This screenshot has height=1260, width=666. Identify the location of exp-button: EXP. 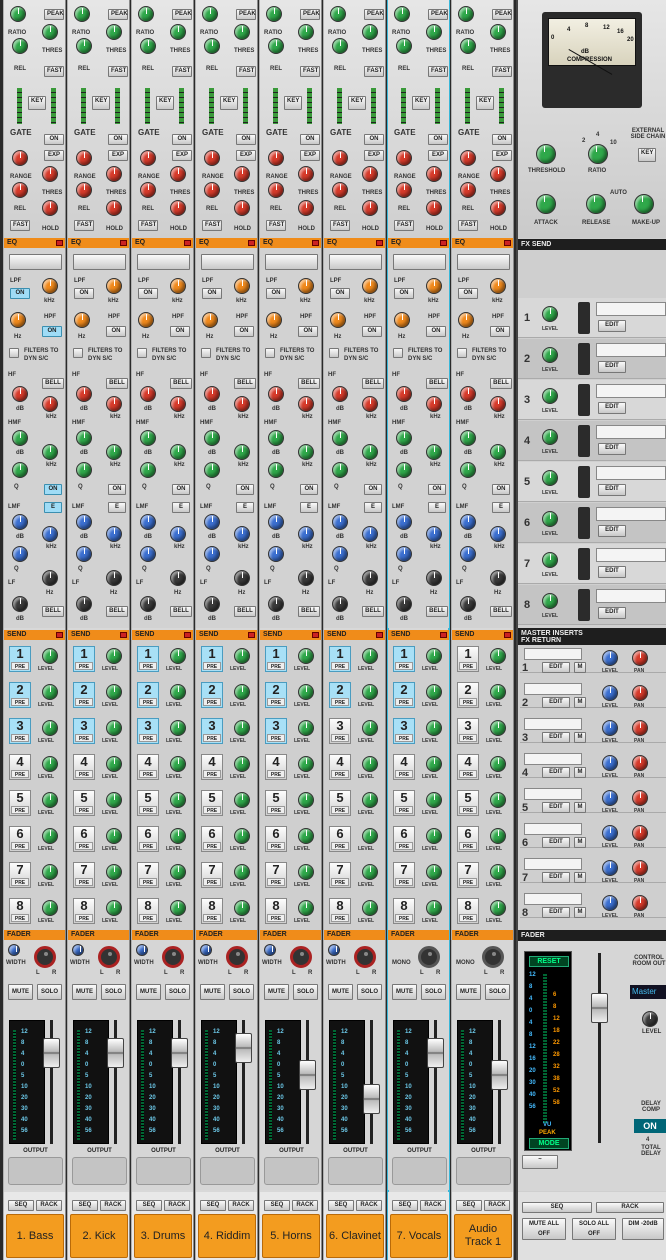
(502, 155).